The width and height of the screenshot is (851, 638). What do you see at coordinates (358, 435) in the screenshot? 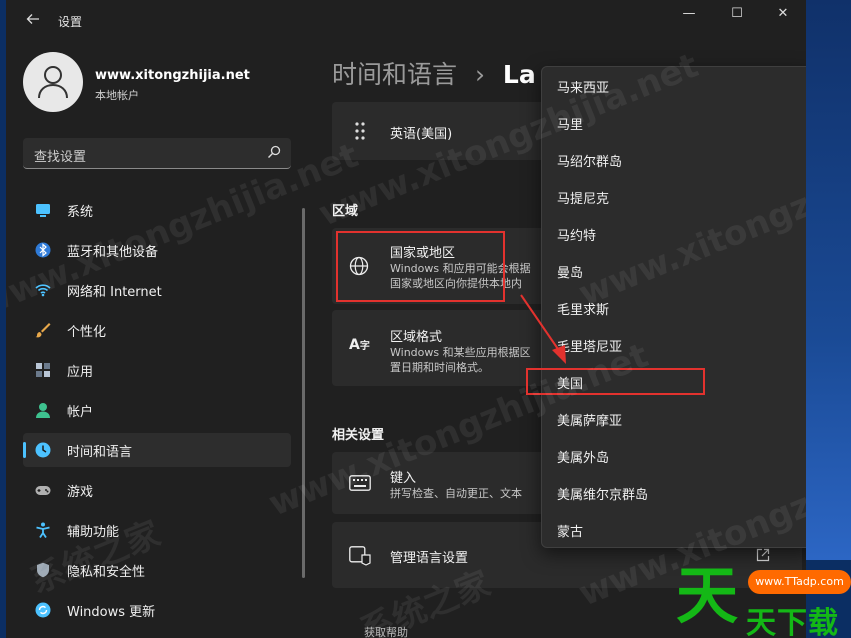
I see `related-settings-title: 相关设置` at bounding box center [358, 435].